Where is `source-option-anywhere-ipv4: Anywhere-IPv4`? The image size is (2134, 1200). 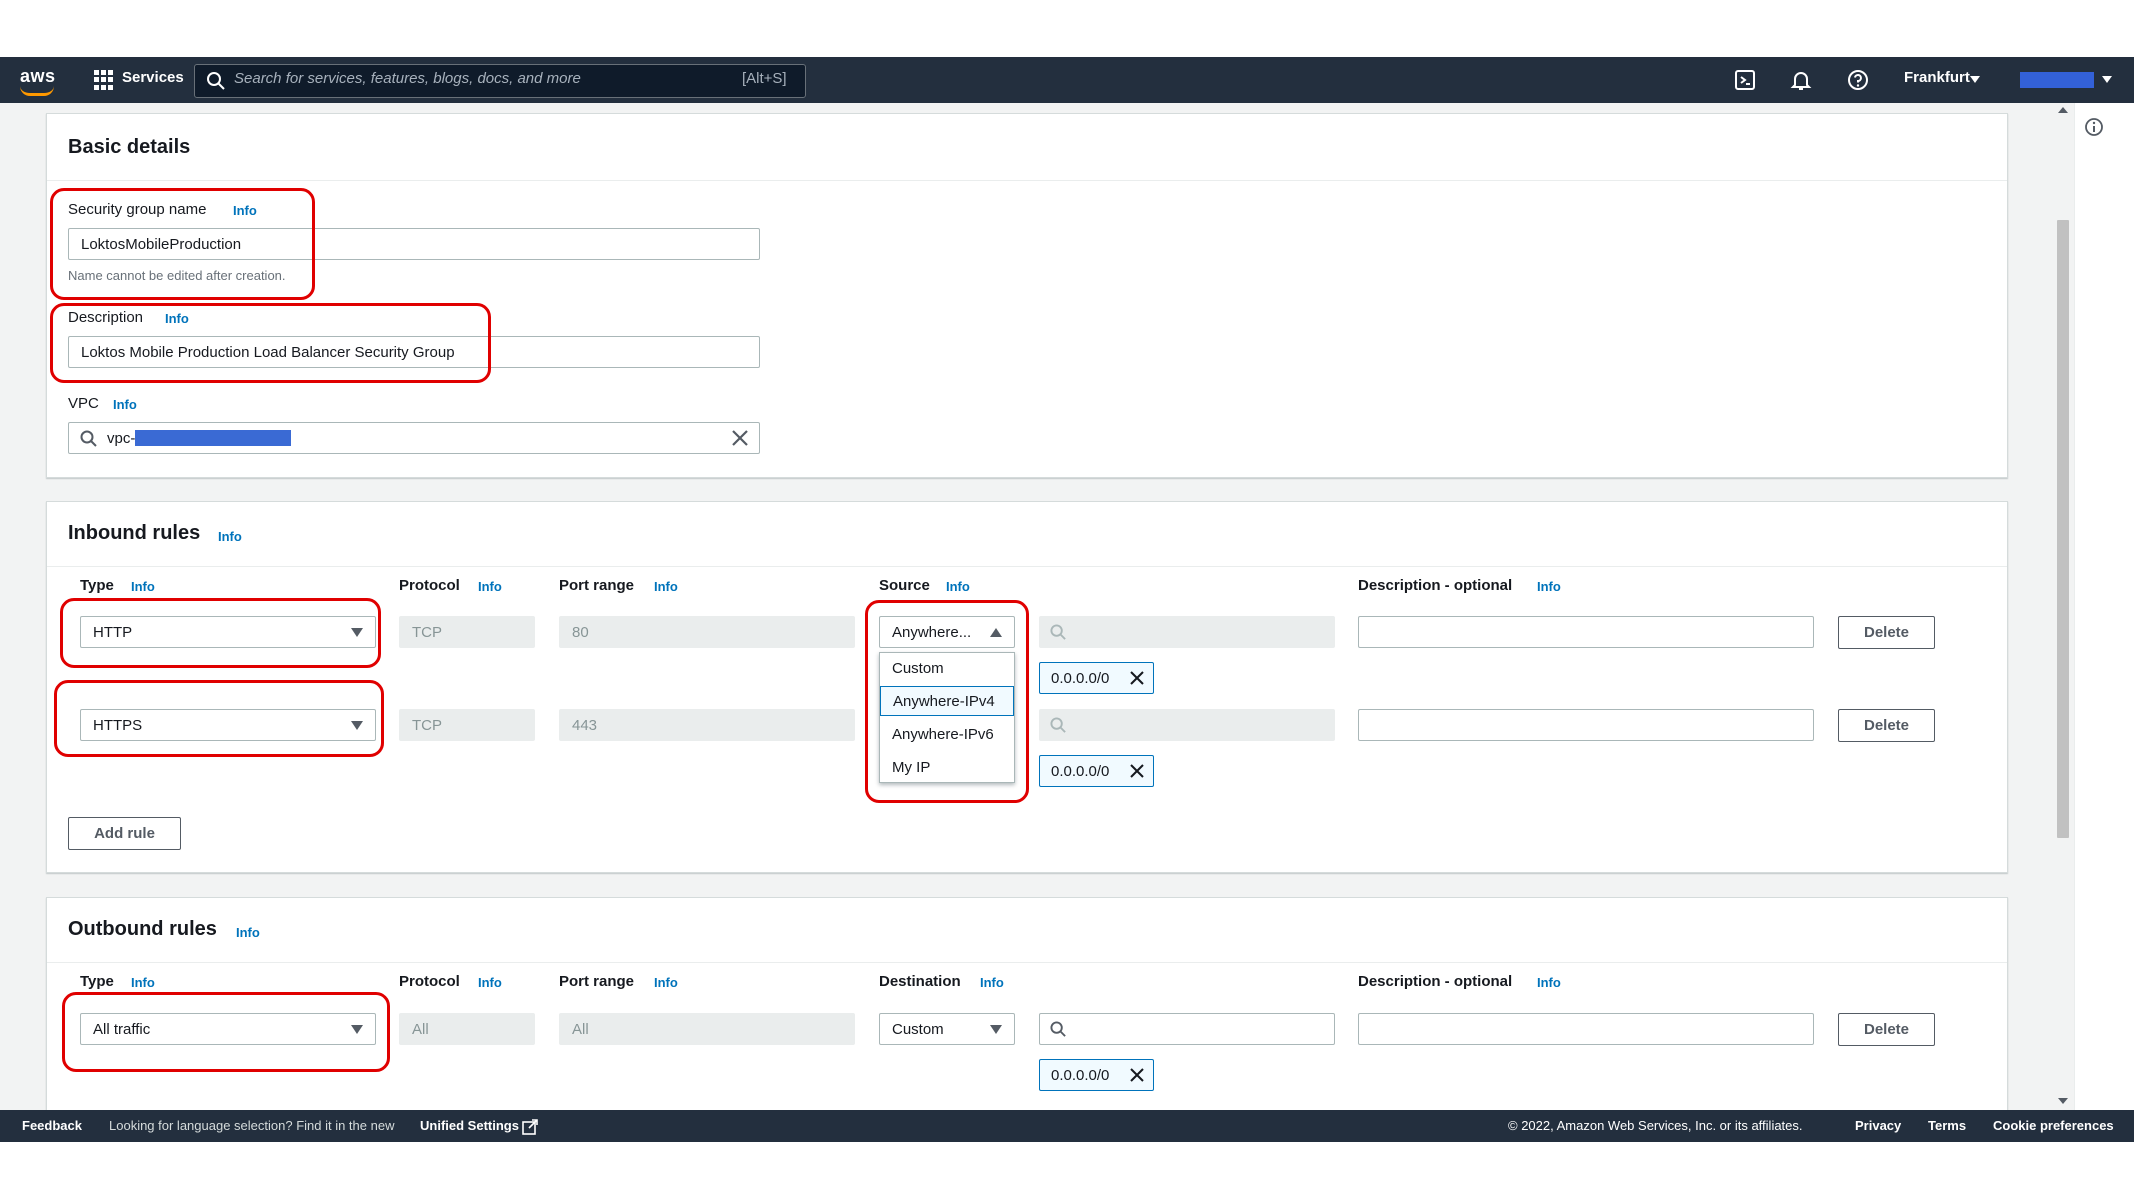 source-option-anywhere-ipv4: Anywhere-IPv4 is located at coordinates (947, 701).